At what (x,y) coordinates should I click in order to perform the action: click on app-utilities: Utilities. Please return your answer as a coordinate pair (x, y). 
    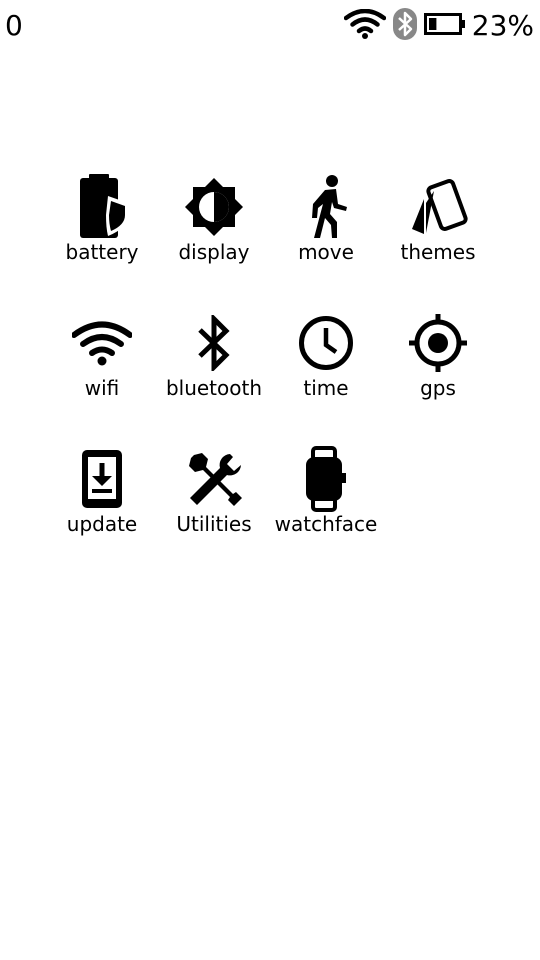
    Looking at the image, I should click on (214, 514).